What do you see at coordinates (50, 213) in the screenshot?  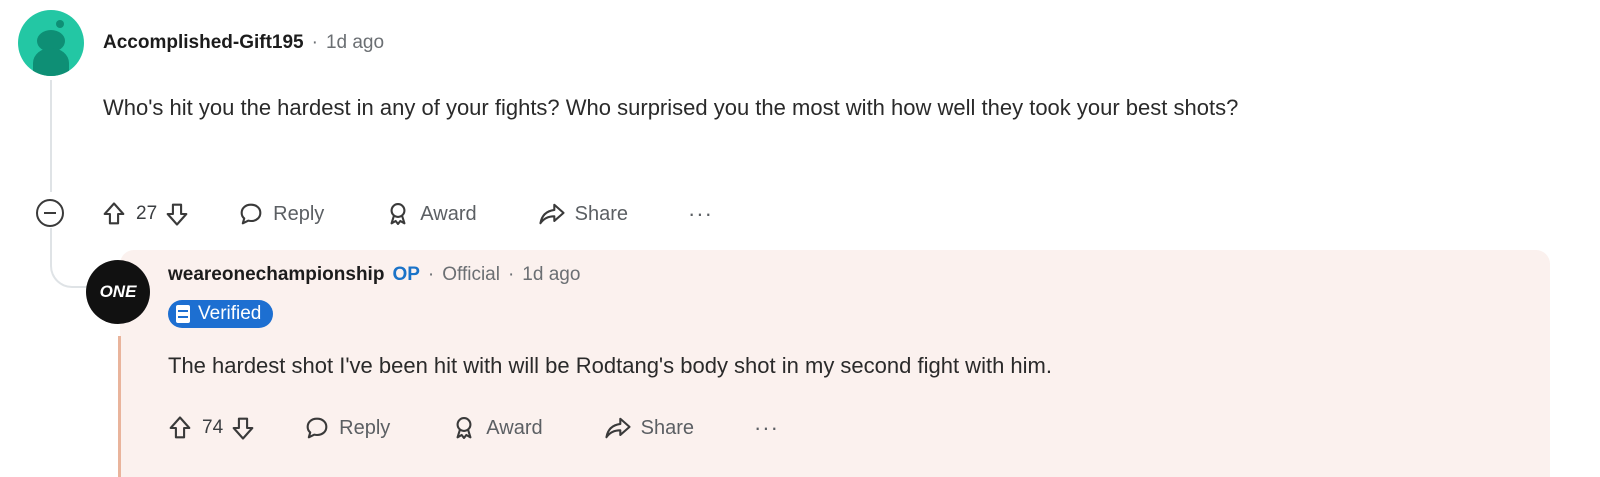 I see `collapse-thread-button` at bounding box center [50, 213].